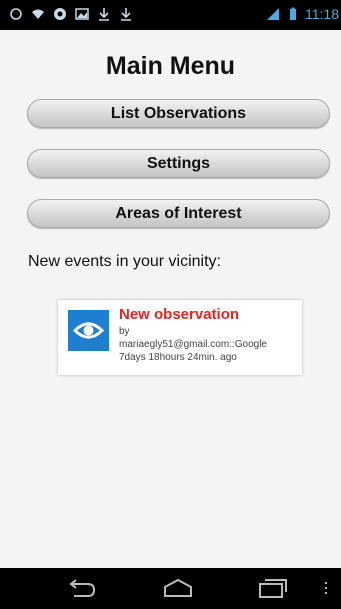  What do you see at coordinates (178, 163) in the screenshot?
I see `settings-button: Settings` at bounding box center [178, 163].